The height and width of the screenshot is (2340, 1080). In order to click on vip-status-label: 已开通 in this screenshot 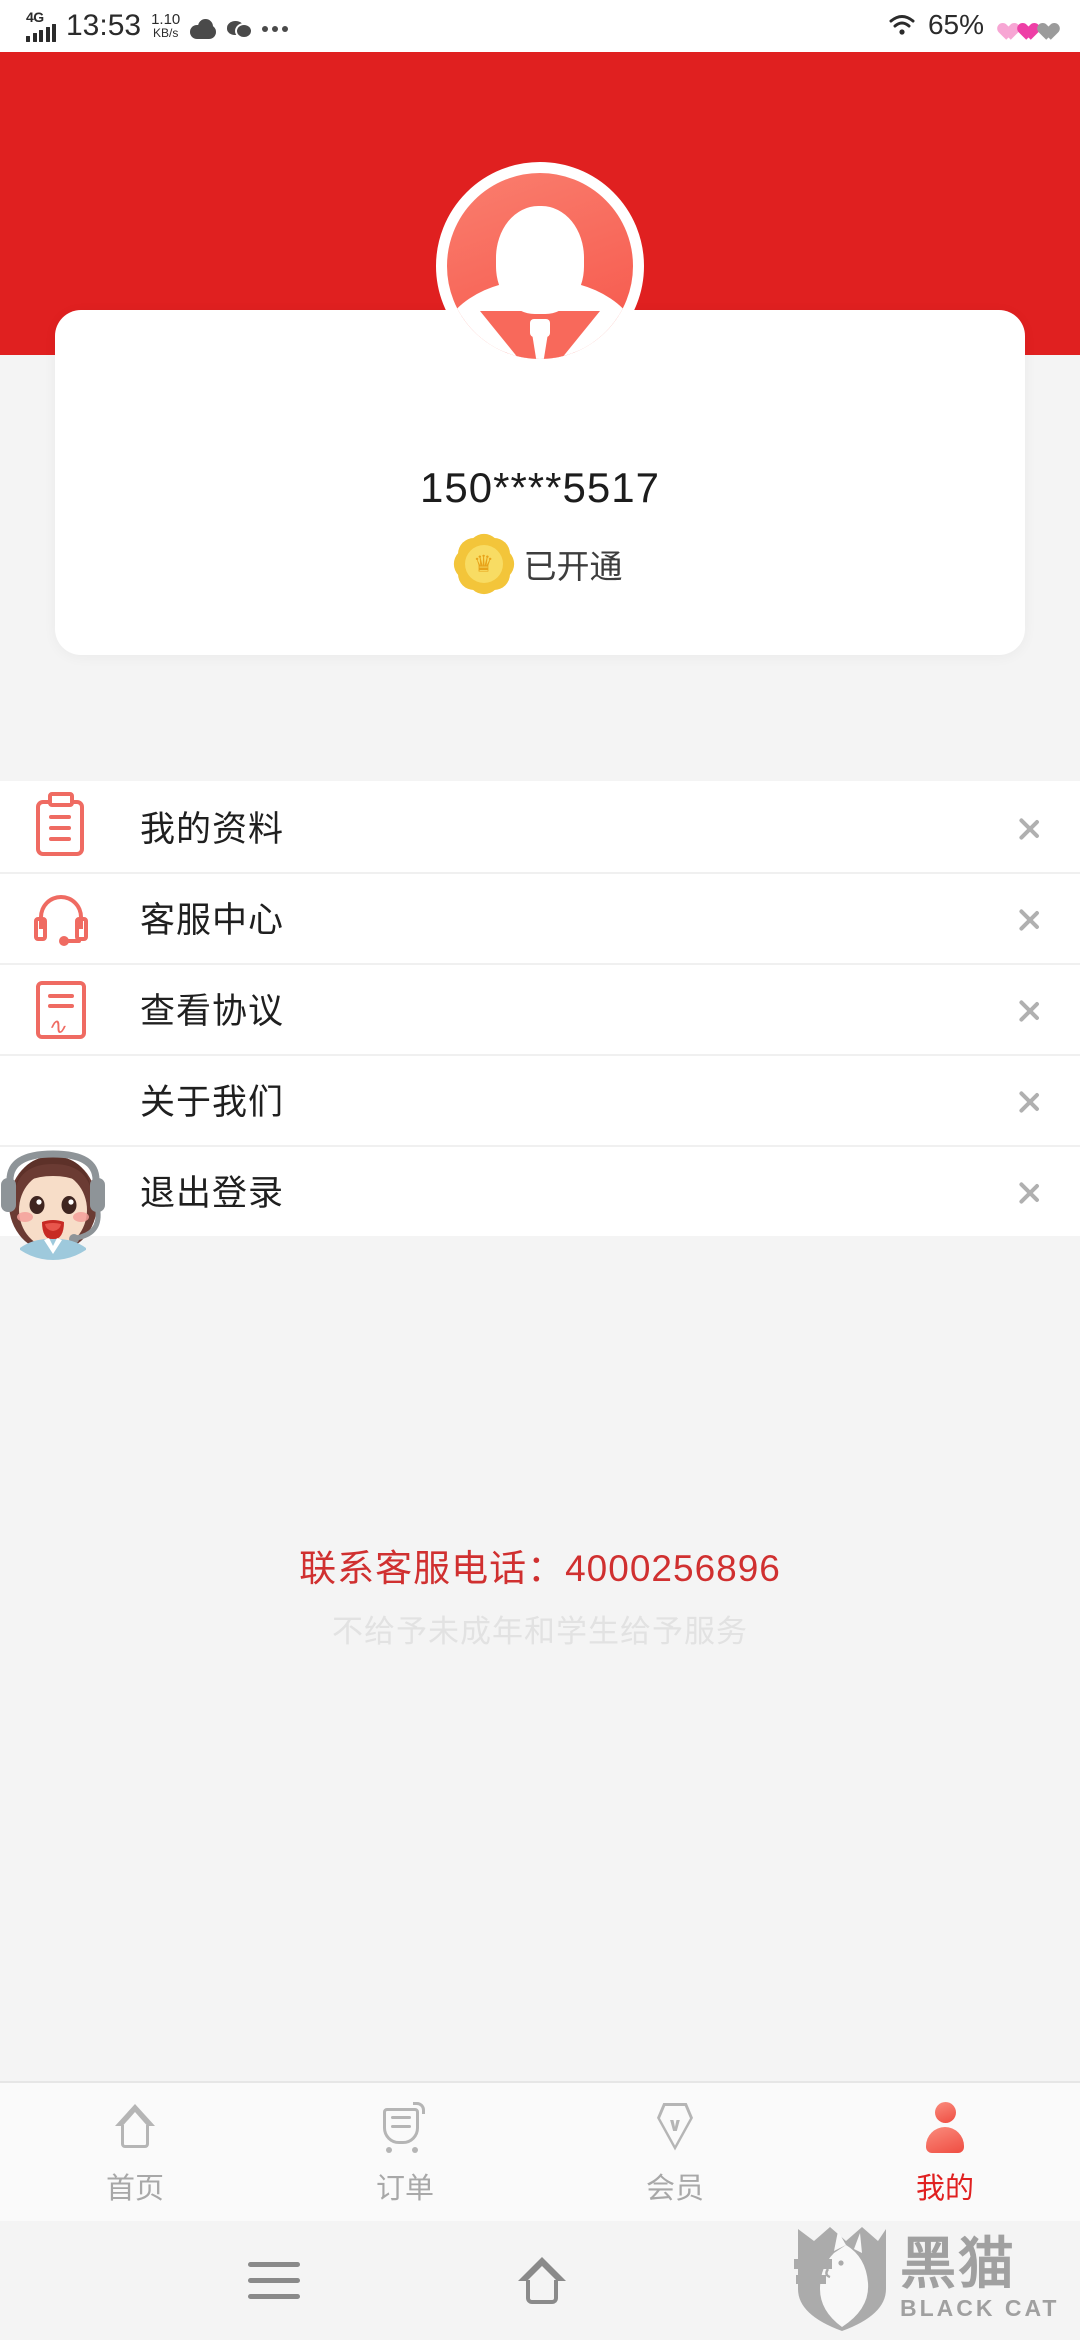, I will do `click(573, 566)`.